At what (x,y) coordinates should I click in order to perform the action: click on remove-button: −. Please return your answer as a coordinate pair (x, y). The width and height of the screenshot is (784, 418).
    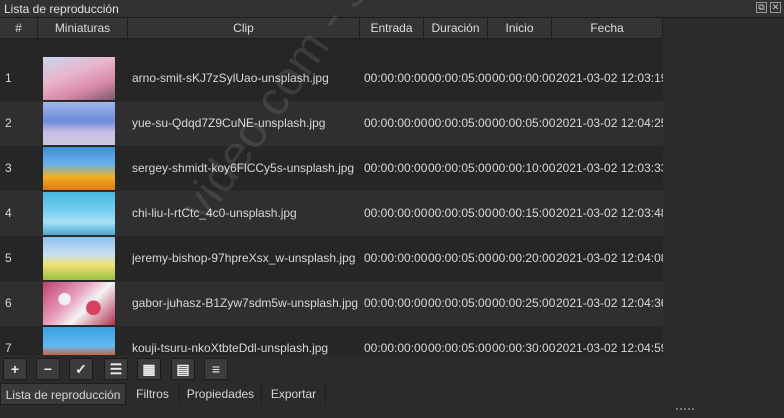
    Looking at the image, I should click on (48, 369).